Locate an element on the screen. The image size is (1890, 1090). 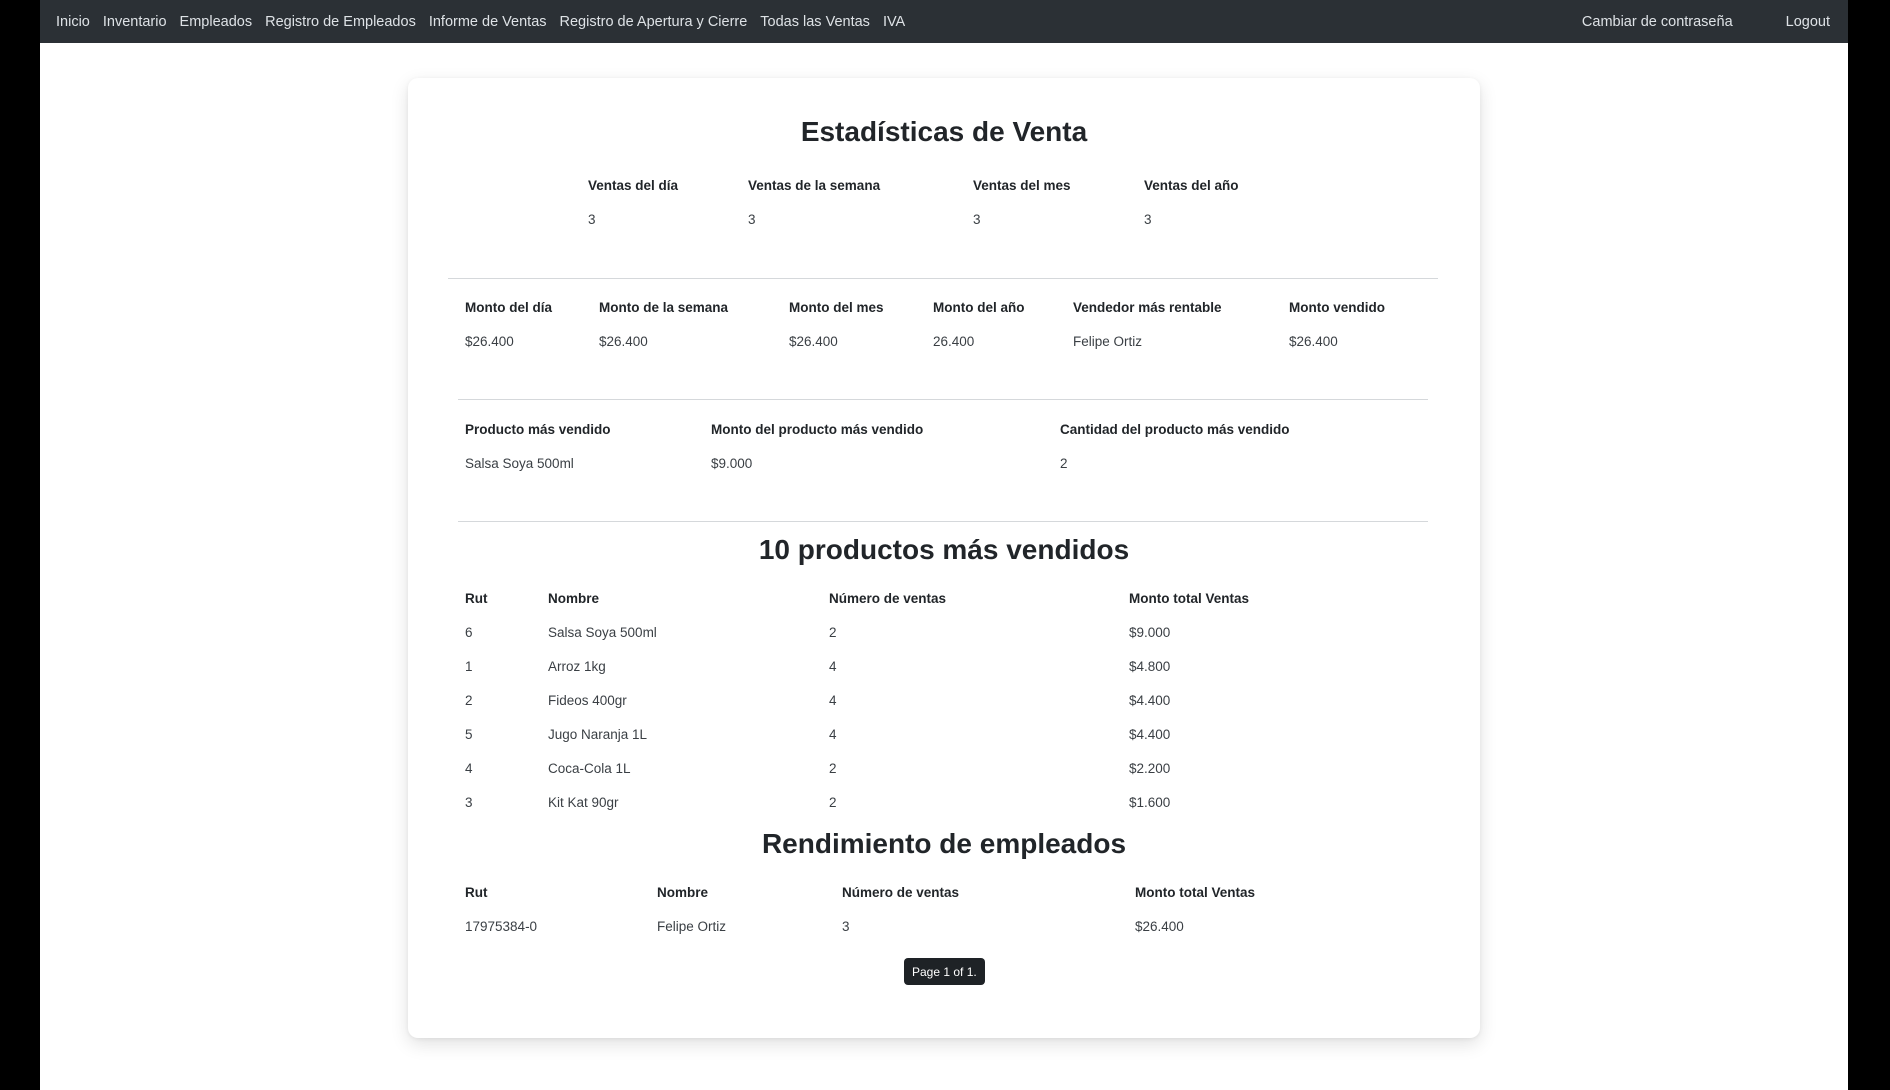
stat-count-month-label: Ventas del mes is located at coordinates (1022, 185).